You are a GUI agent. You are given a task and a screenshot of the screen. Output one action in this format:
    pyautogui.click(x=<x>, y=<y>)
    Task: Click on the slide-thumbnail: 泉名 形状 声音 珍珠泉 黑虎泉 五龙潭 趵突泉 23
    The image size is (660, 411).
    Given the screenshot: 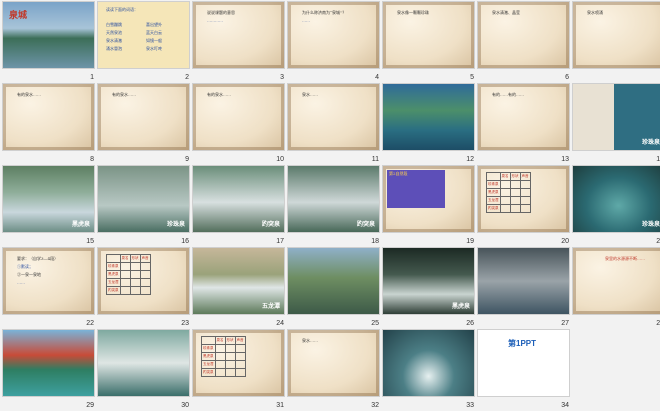 What is the action you would take?
    pyautogui.click(x=144, y=288)
    